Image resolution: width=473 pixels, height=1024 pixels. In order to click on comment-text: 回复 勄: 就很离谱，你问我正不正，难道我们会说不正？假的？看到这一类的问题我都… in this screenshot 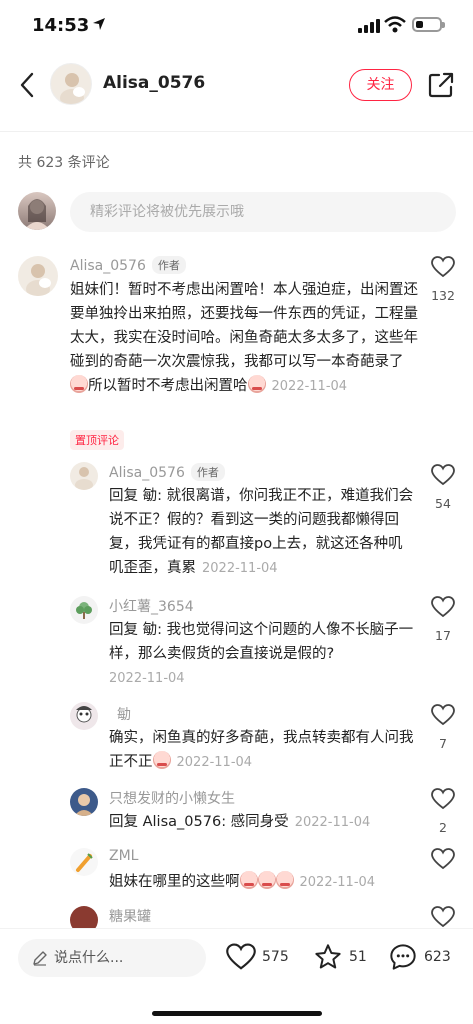, I will do `click(261, 532)`.